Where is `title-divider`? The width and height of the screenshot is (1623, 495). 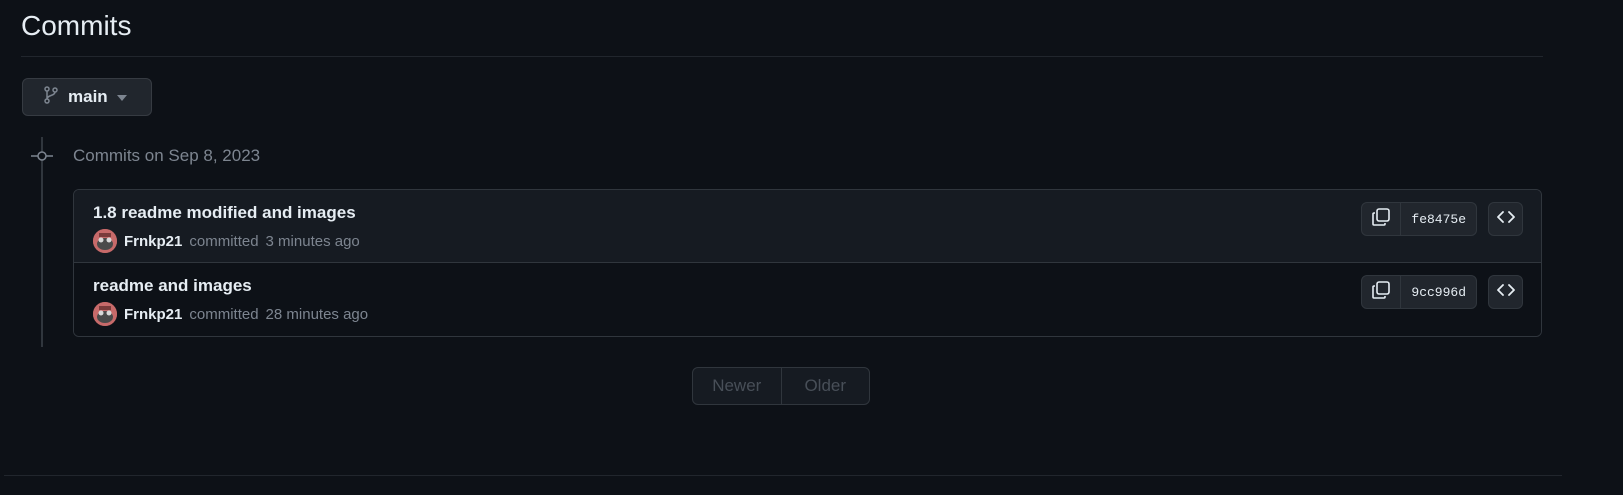 title-divider is located at coordinates (782, 56).